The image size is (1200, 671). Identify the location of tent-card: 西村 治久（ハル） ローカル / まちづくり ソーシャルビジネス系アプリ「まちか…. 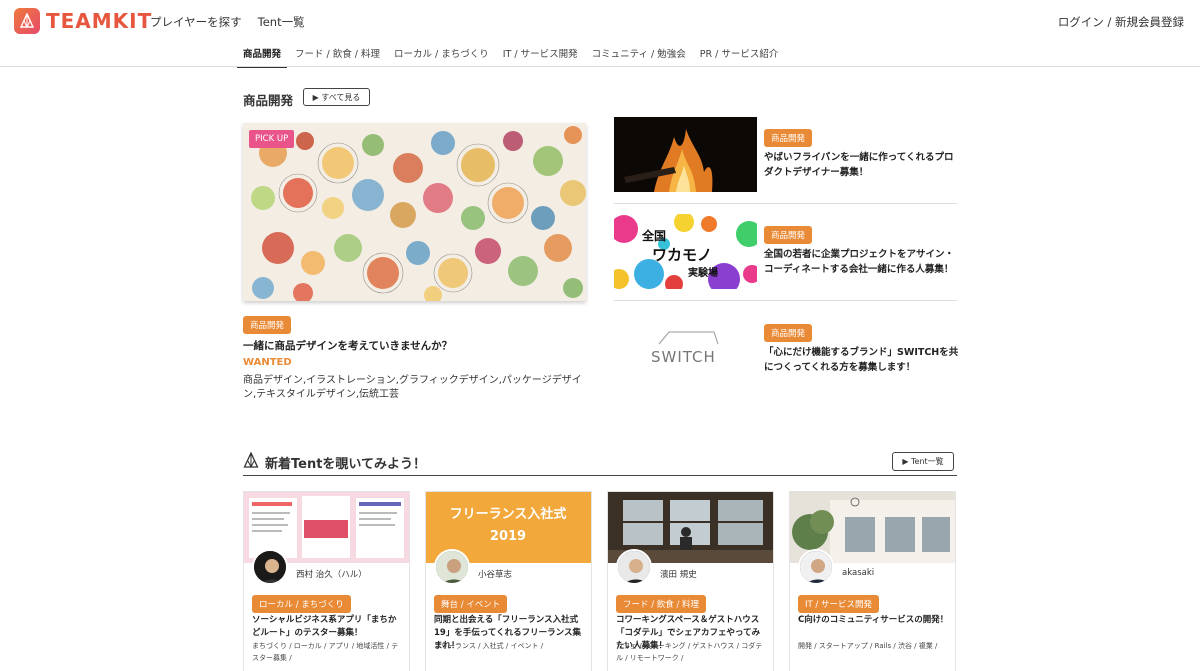
(326, 581).